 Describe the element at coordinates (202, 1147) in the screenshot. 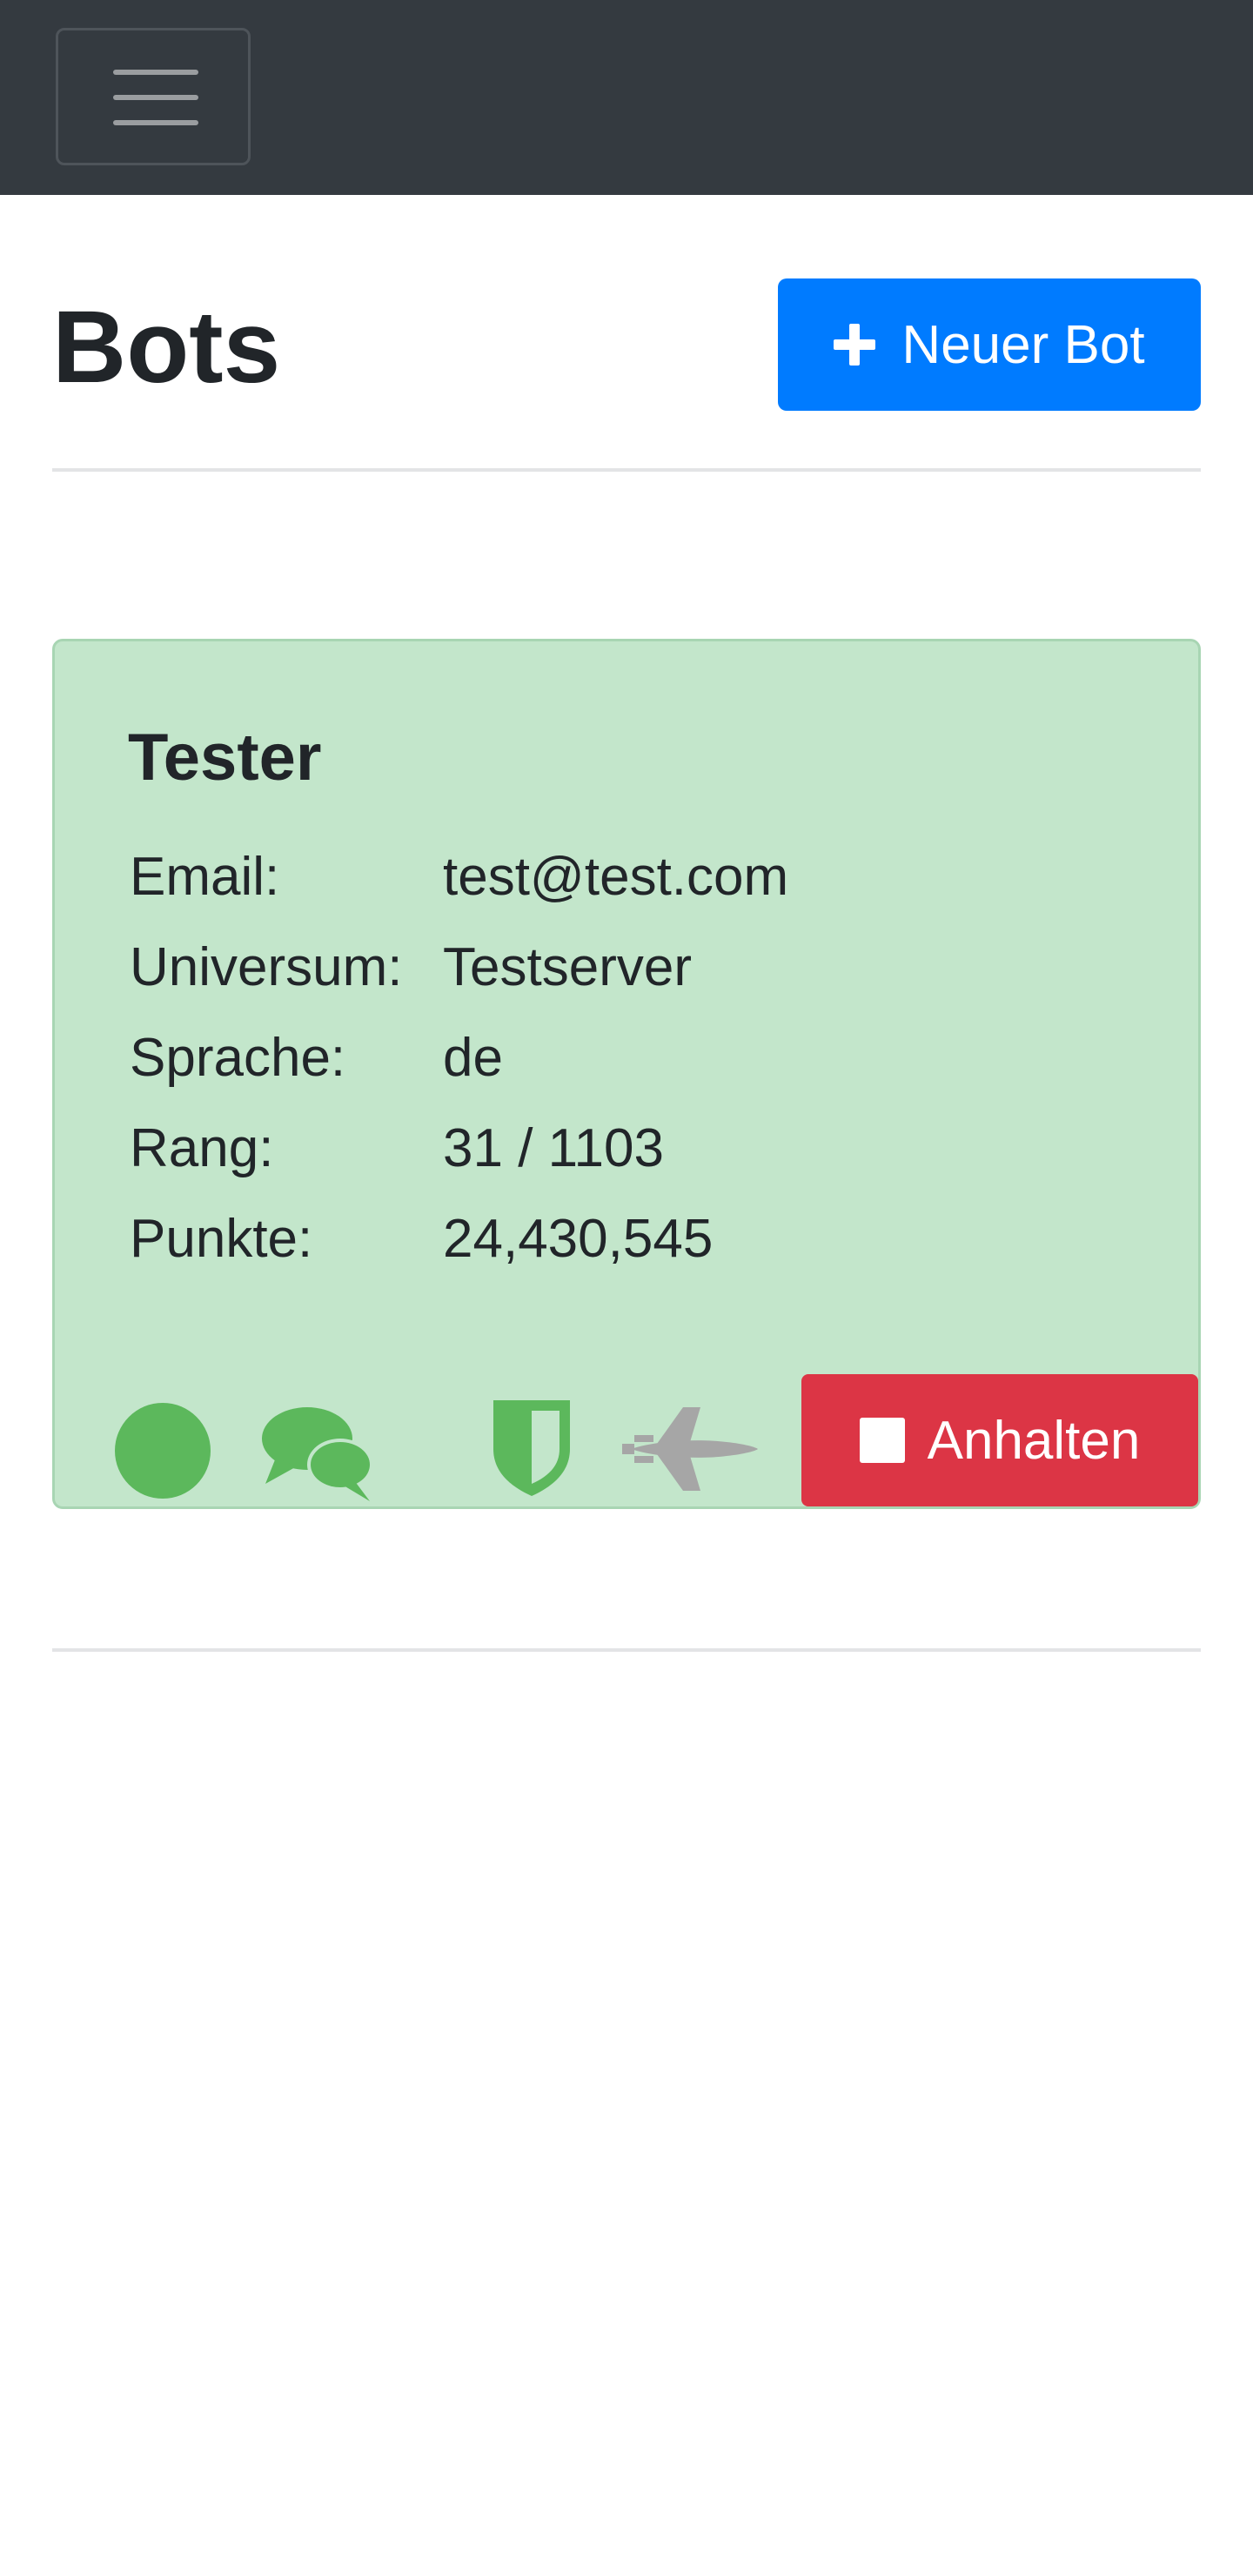

I see `info-label: Rang:` at that location.